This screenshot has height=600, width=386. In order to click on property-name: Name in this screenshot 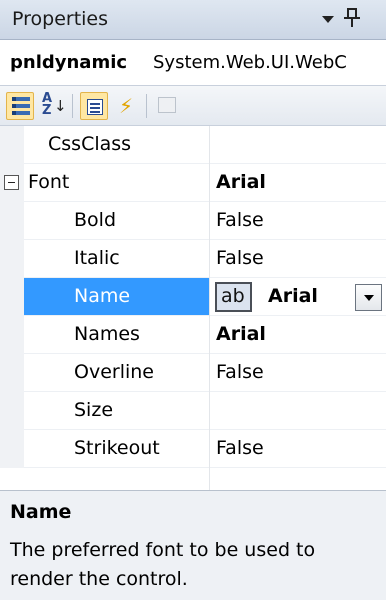, I will do `click(102, 296)`.